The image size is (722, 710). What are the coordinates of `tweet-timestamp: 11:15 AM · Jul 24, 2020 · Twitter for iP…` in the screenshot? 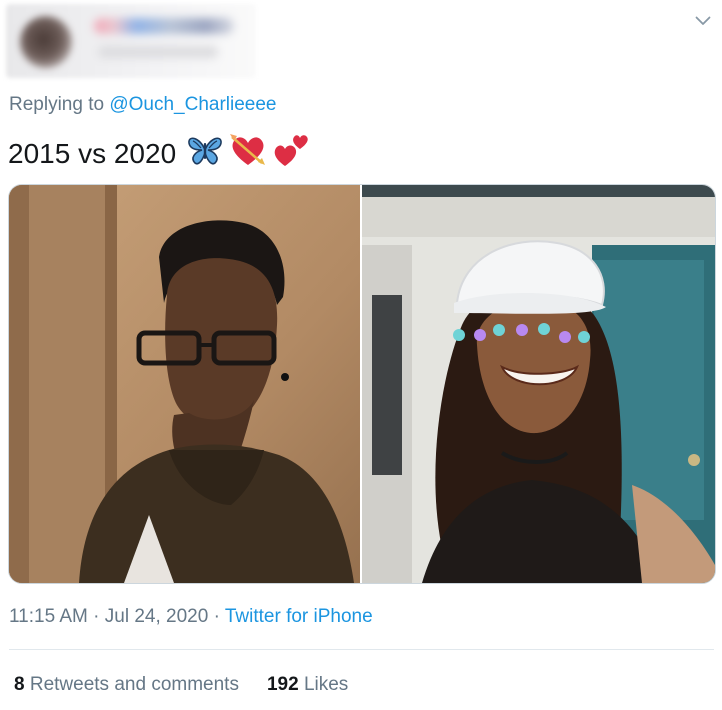 It's located at (191, 617).